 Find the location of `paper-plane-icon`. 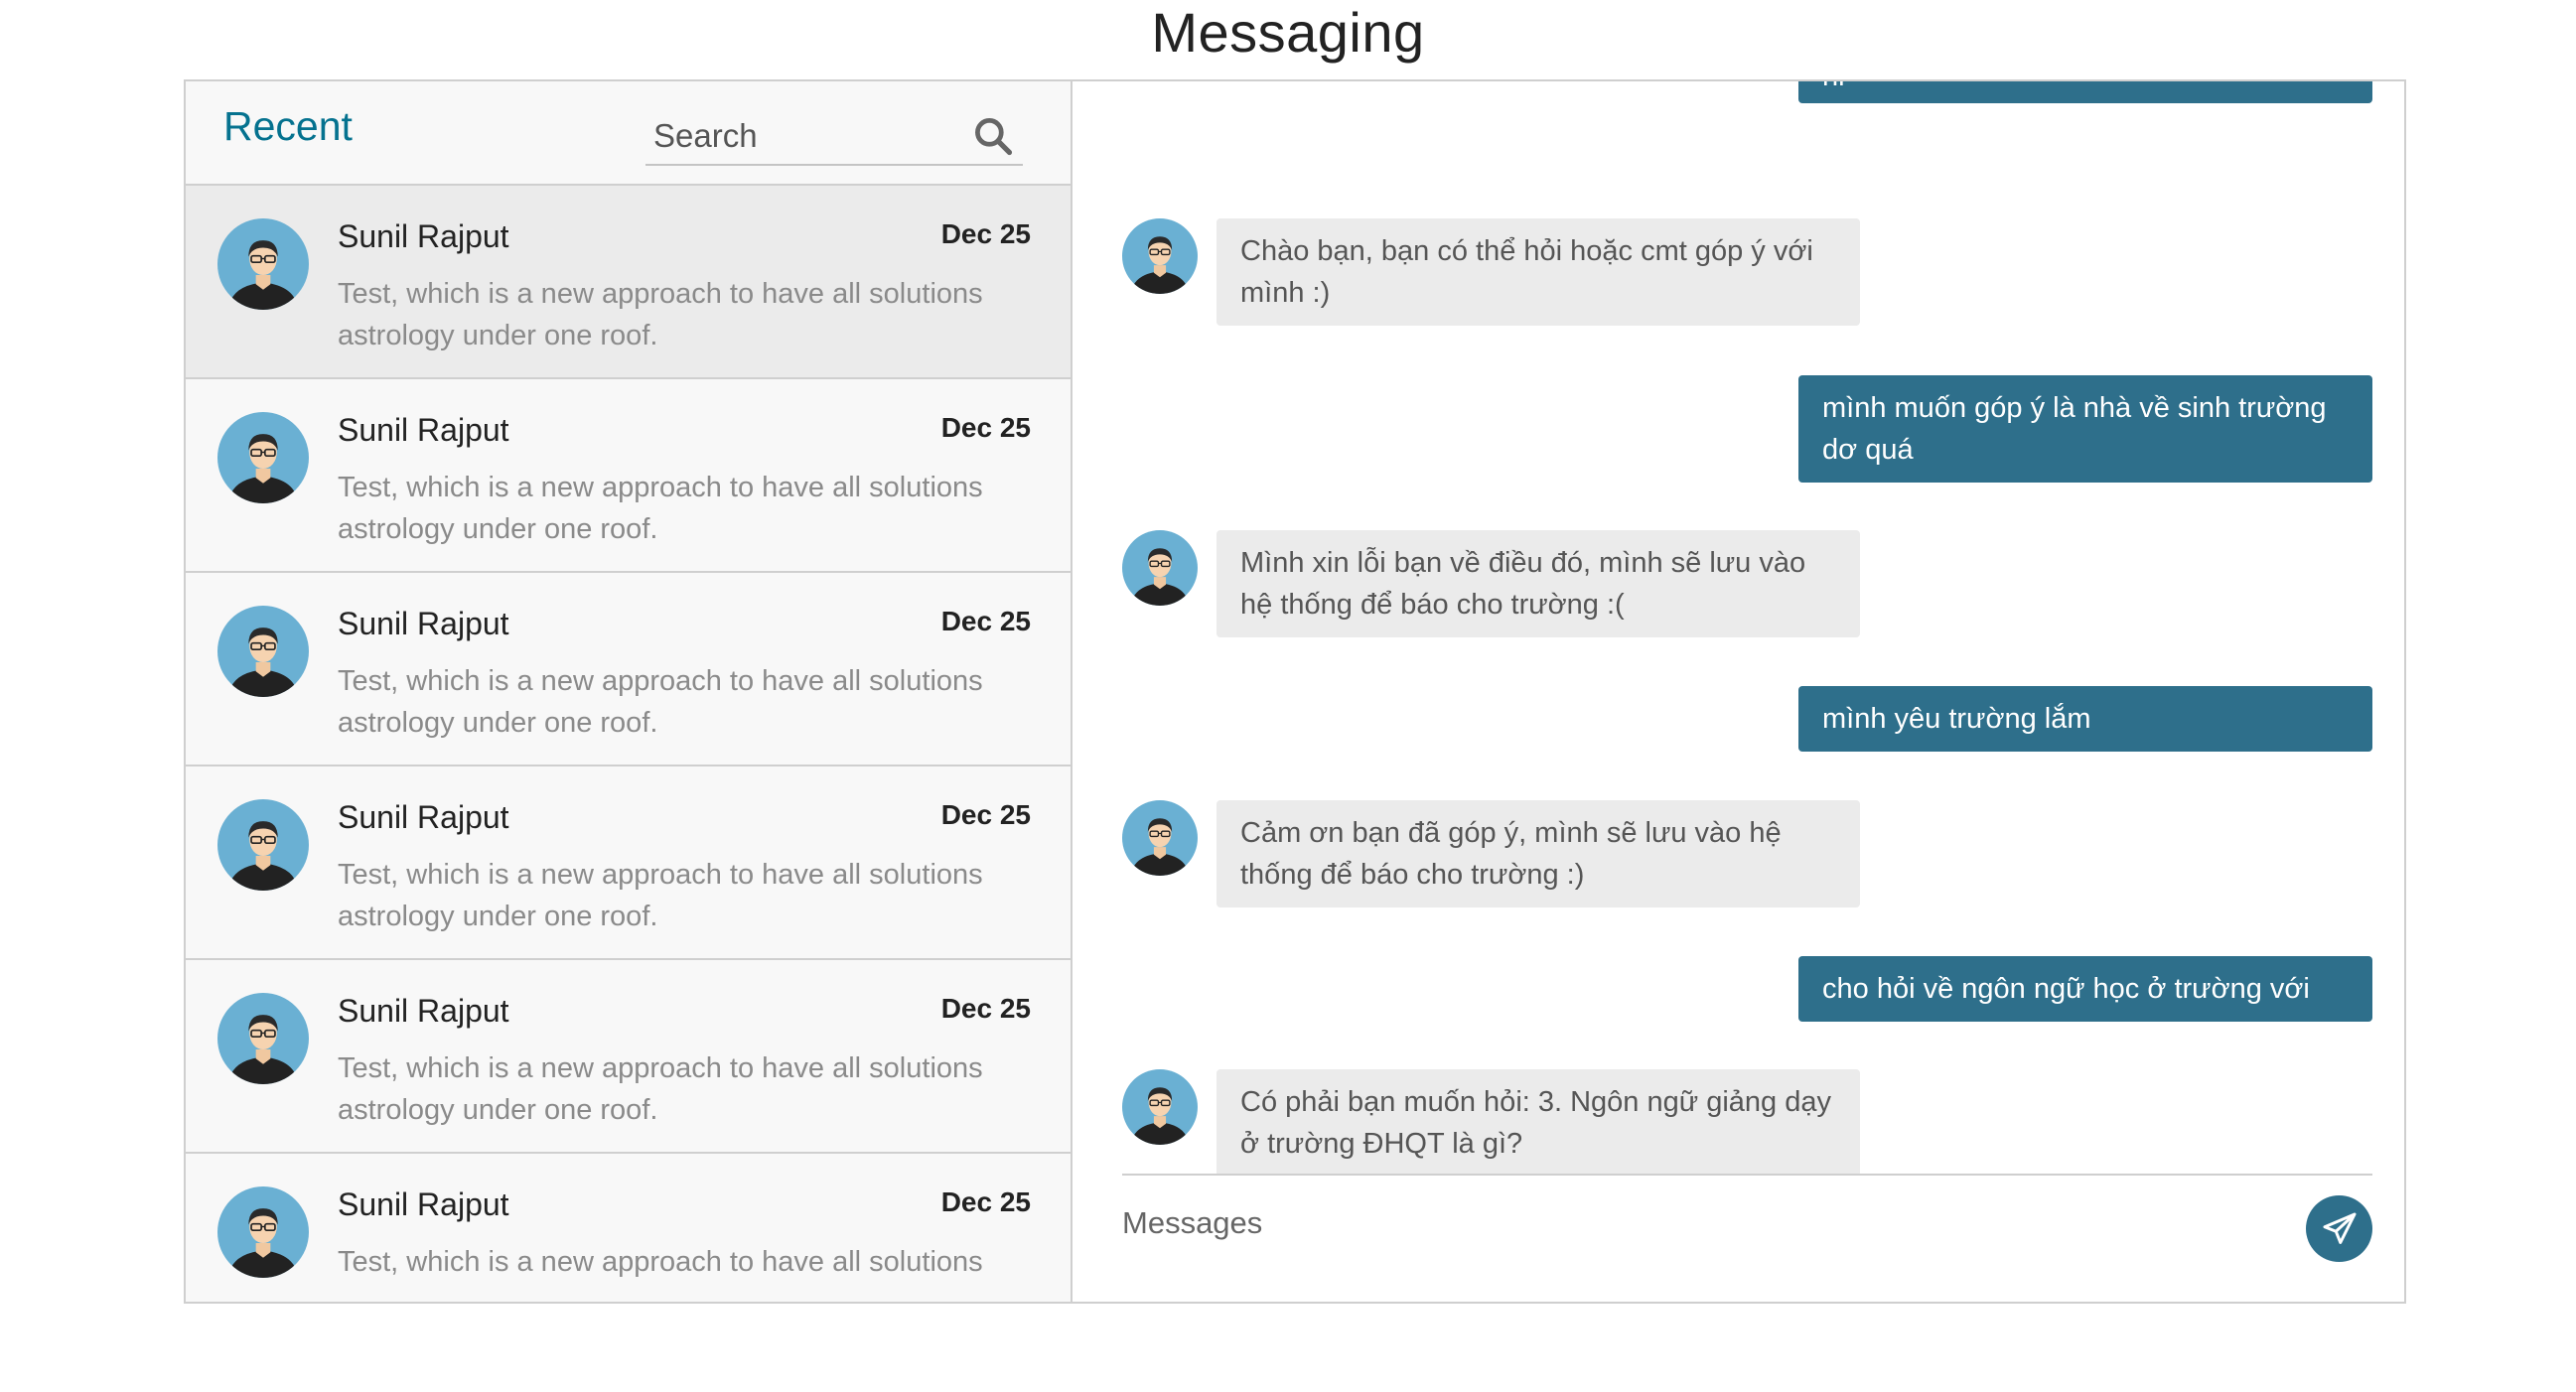

paper-plane-icon is located at coordinates (2340, 1228).